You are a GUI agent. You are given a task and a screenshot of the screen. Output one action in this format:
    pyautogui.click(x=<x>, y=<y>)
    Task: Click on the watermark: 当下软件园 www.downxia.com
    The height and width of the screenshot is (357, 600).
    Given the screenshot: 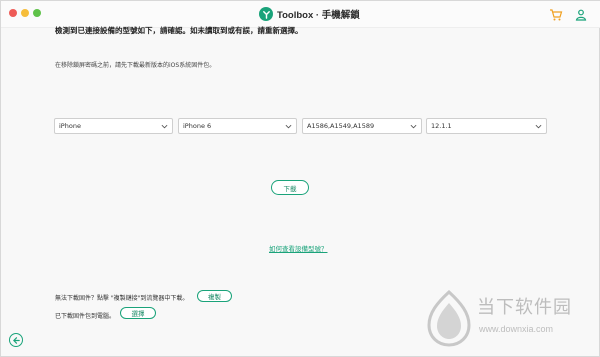 What is the action you would take?
    pyautogui.click(x=506, y=320)
    